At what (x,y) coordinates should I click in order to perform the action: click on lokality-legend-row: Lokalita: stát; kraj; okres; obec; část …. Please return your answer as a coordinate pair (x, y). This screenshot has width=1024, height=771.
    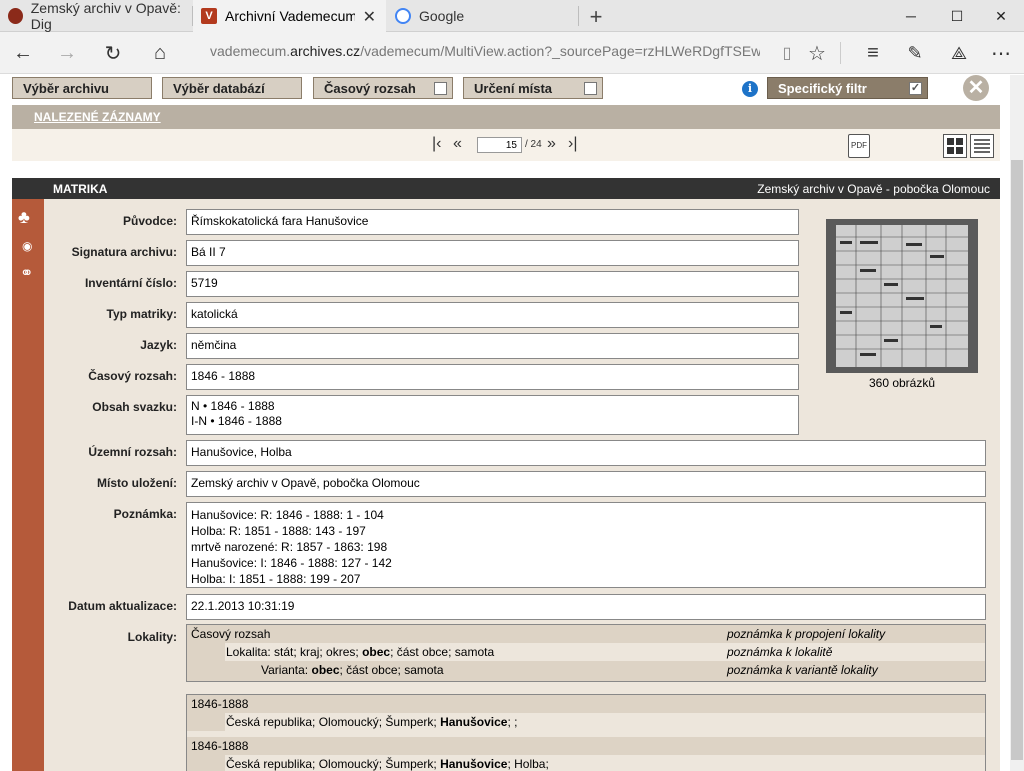
    Looking at the image, I should click on (605, 652).